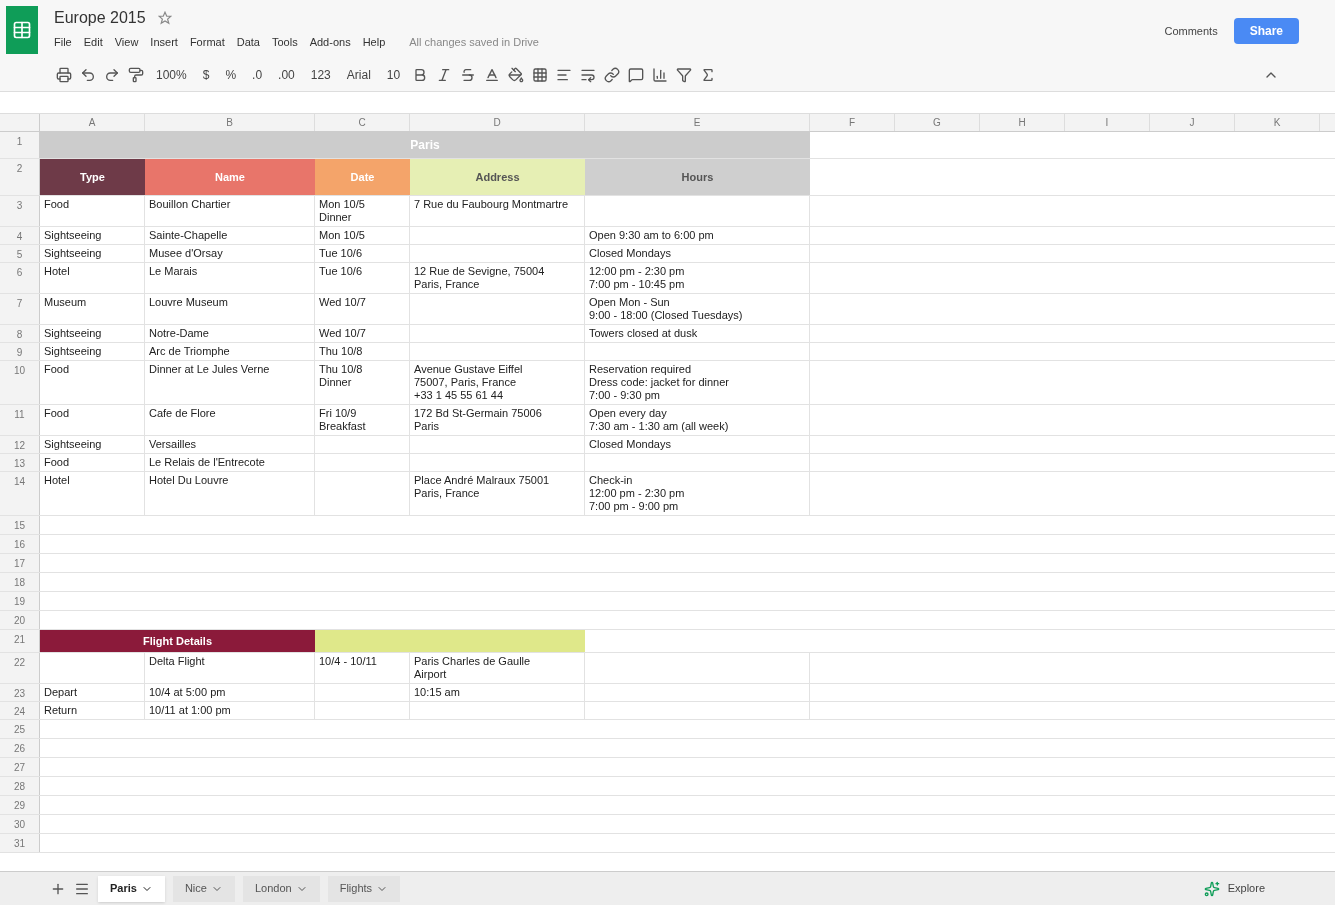 The image size is (1335, 905). I want to click on row-number: 4, so click(19, 235).